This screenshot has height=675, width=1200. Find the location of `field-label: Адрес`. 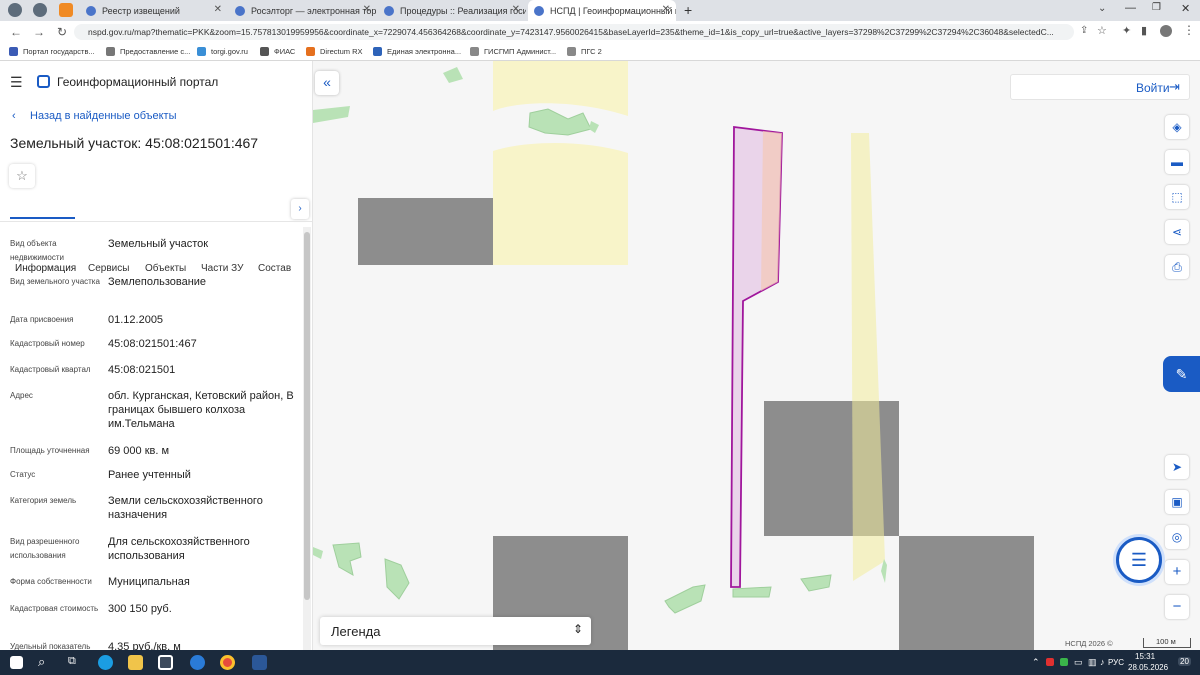

field-label: Адрес is located at coordinates (21, 395).